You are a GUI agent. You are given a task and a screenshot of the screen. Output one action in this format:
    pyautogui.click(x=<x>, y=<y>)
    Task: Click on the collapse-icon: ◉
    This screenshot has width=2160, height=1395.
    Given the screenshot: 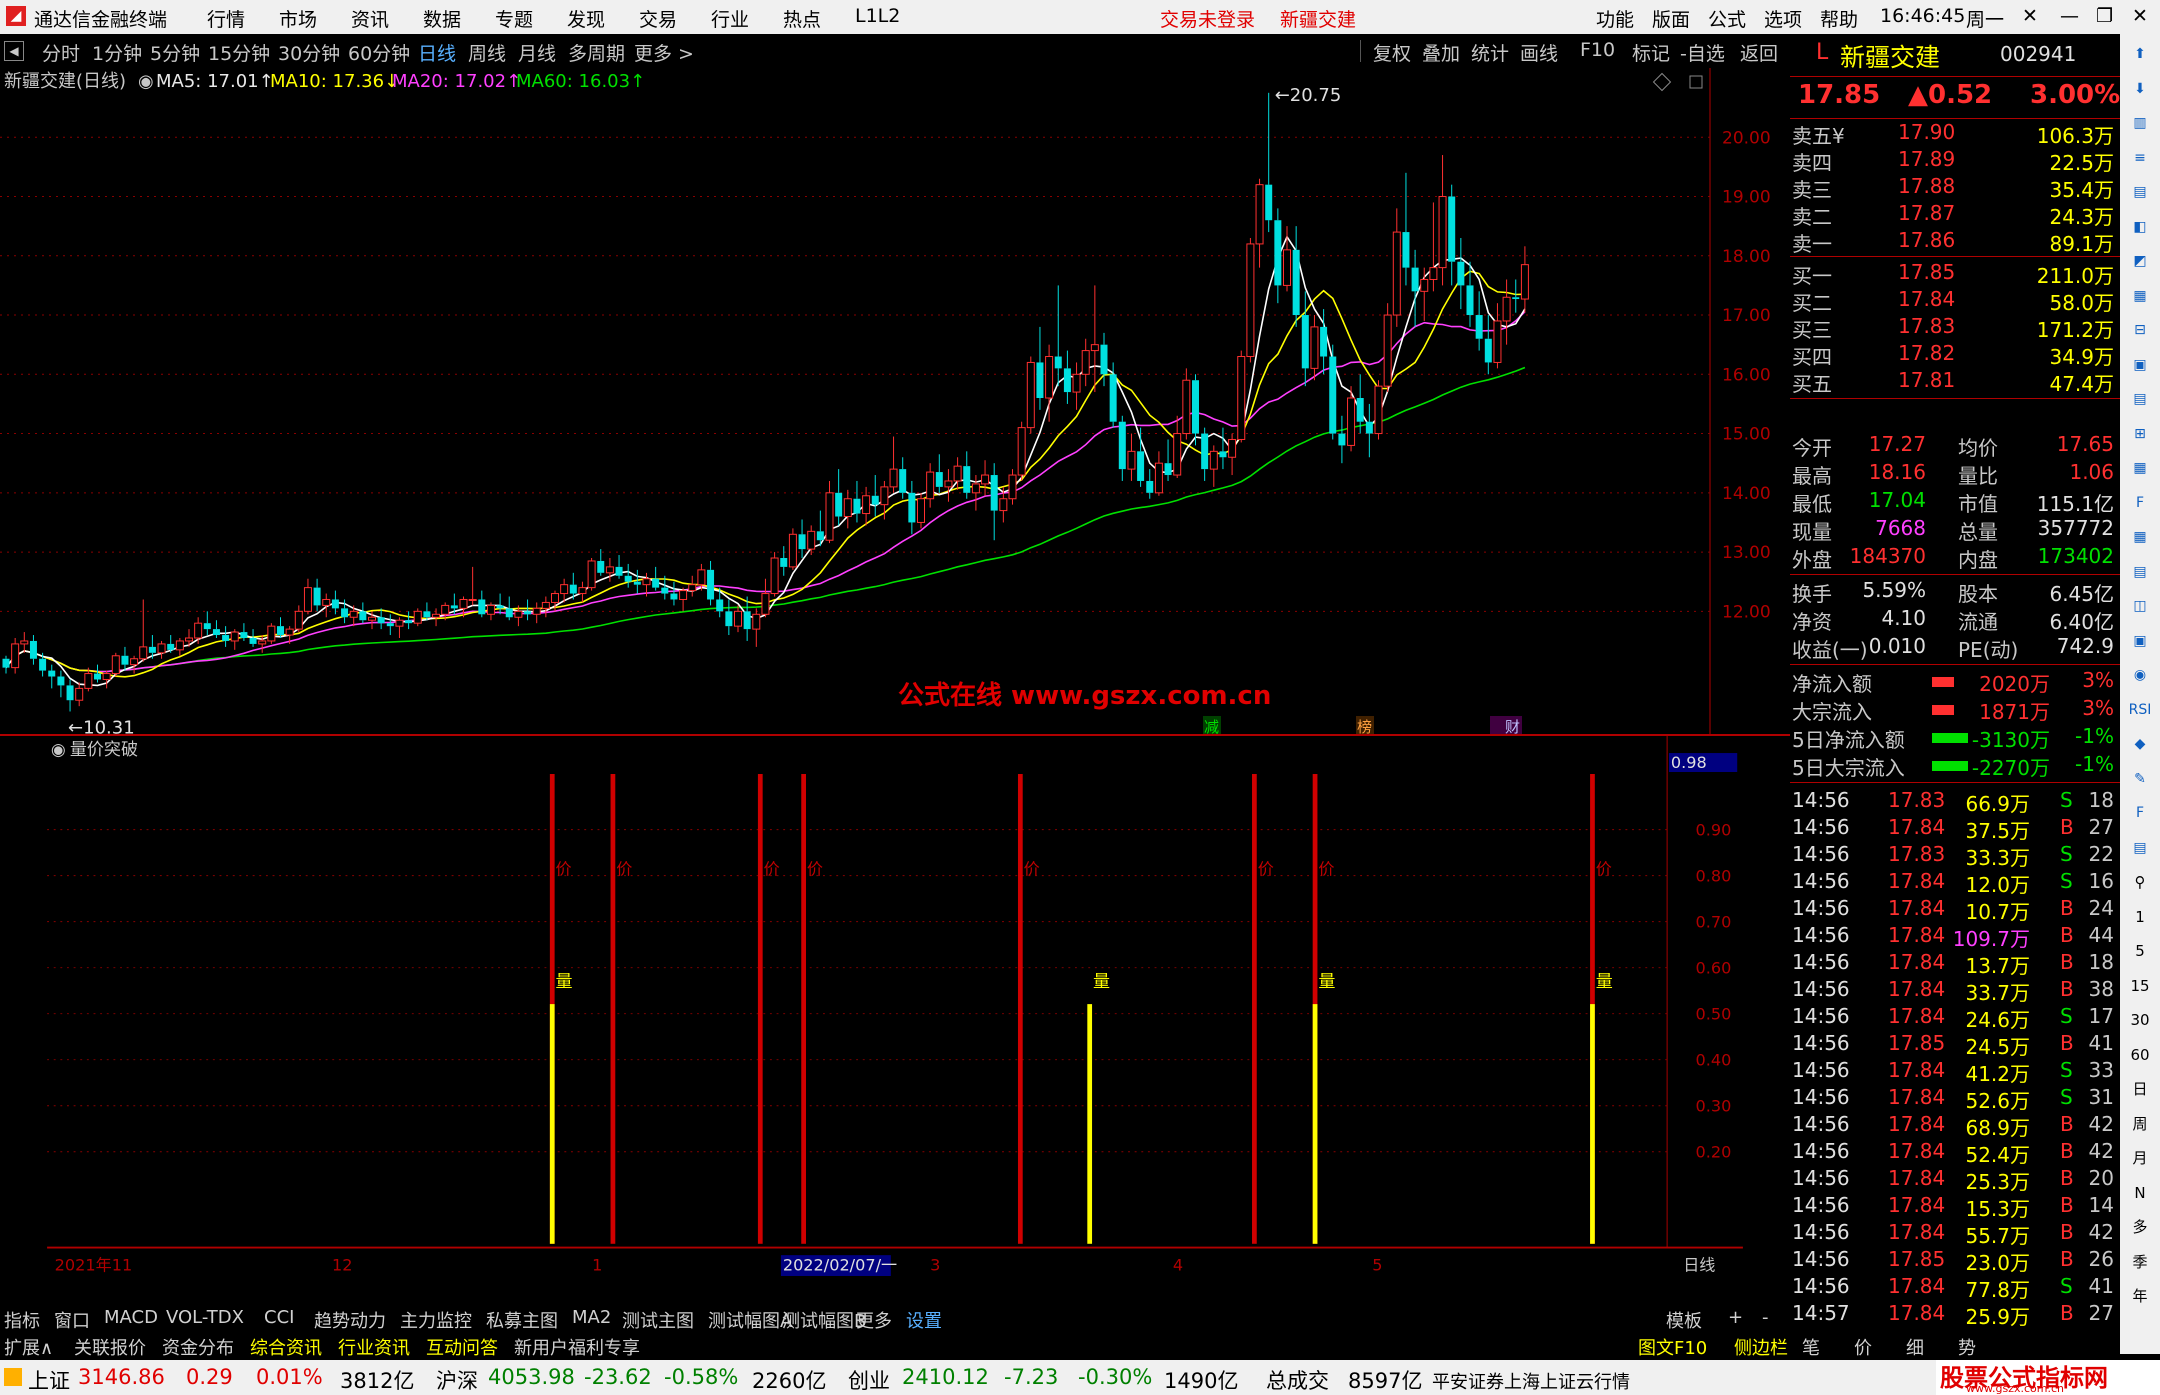 What is the action you would take?
    pyautogui.click(x=146, y=81)
    